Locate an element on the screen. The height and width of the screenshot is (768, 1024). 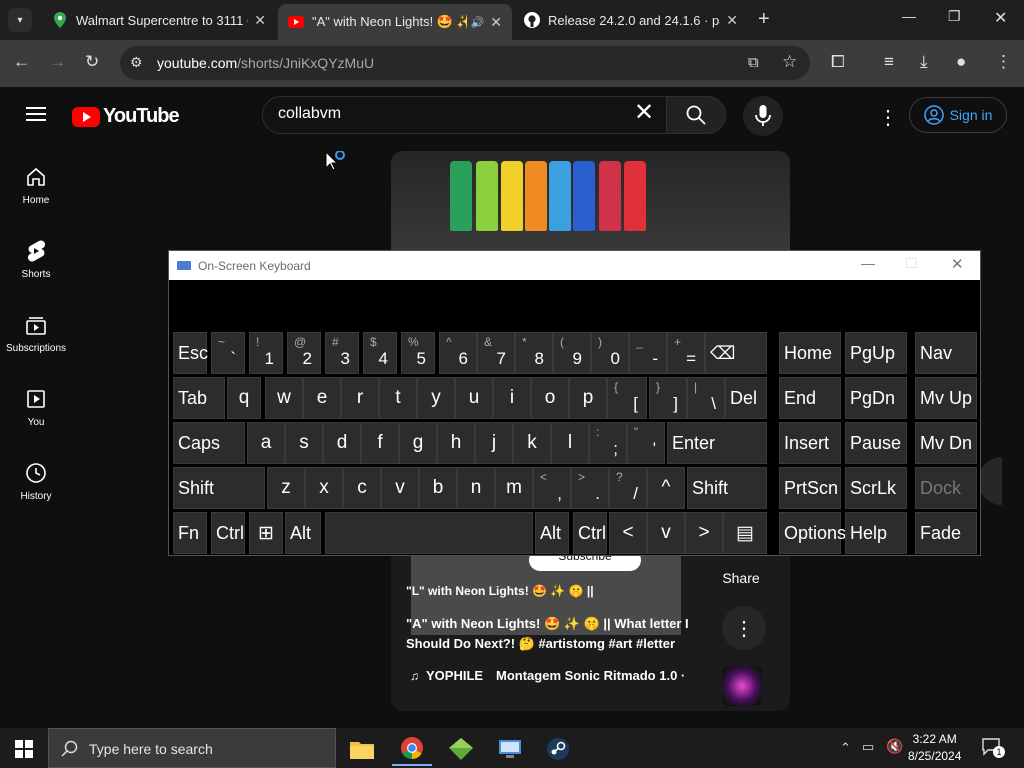
osk-key-insert: Insert is located at coordinates (810, 443).